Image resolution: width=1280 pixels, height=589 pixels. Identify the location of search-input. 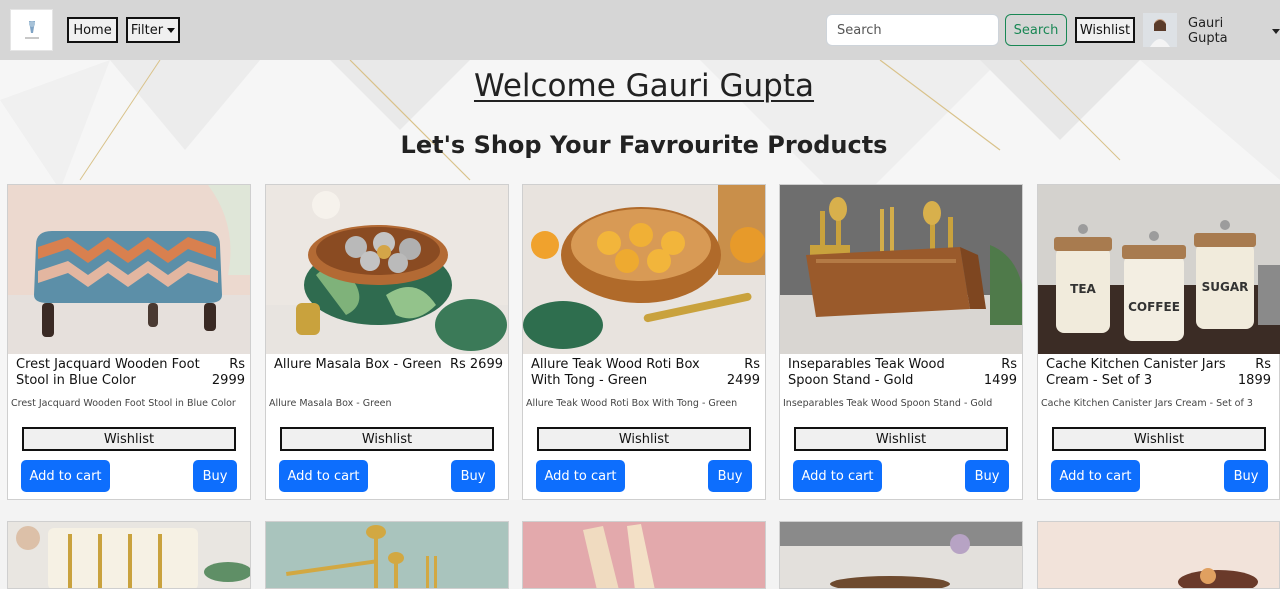
(912, 30).